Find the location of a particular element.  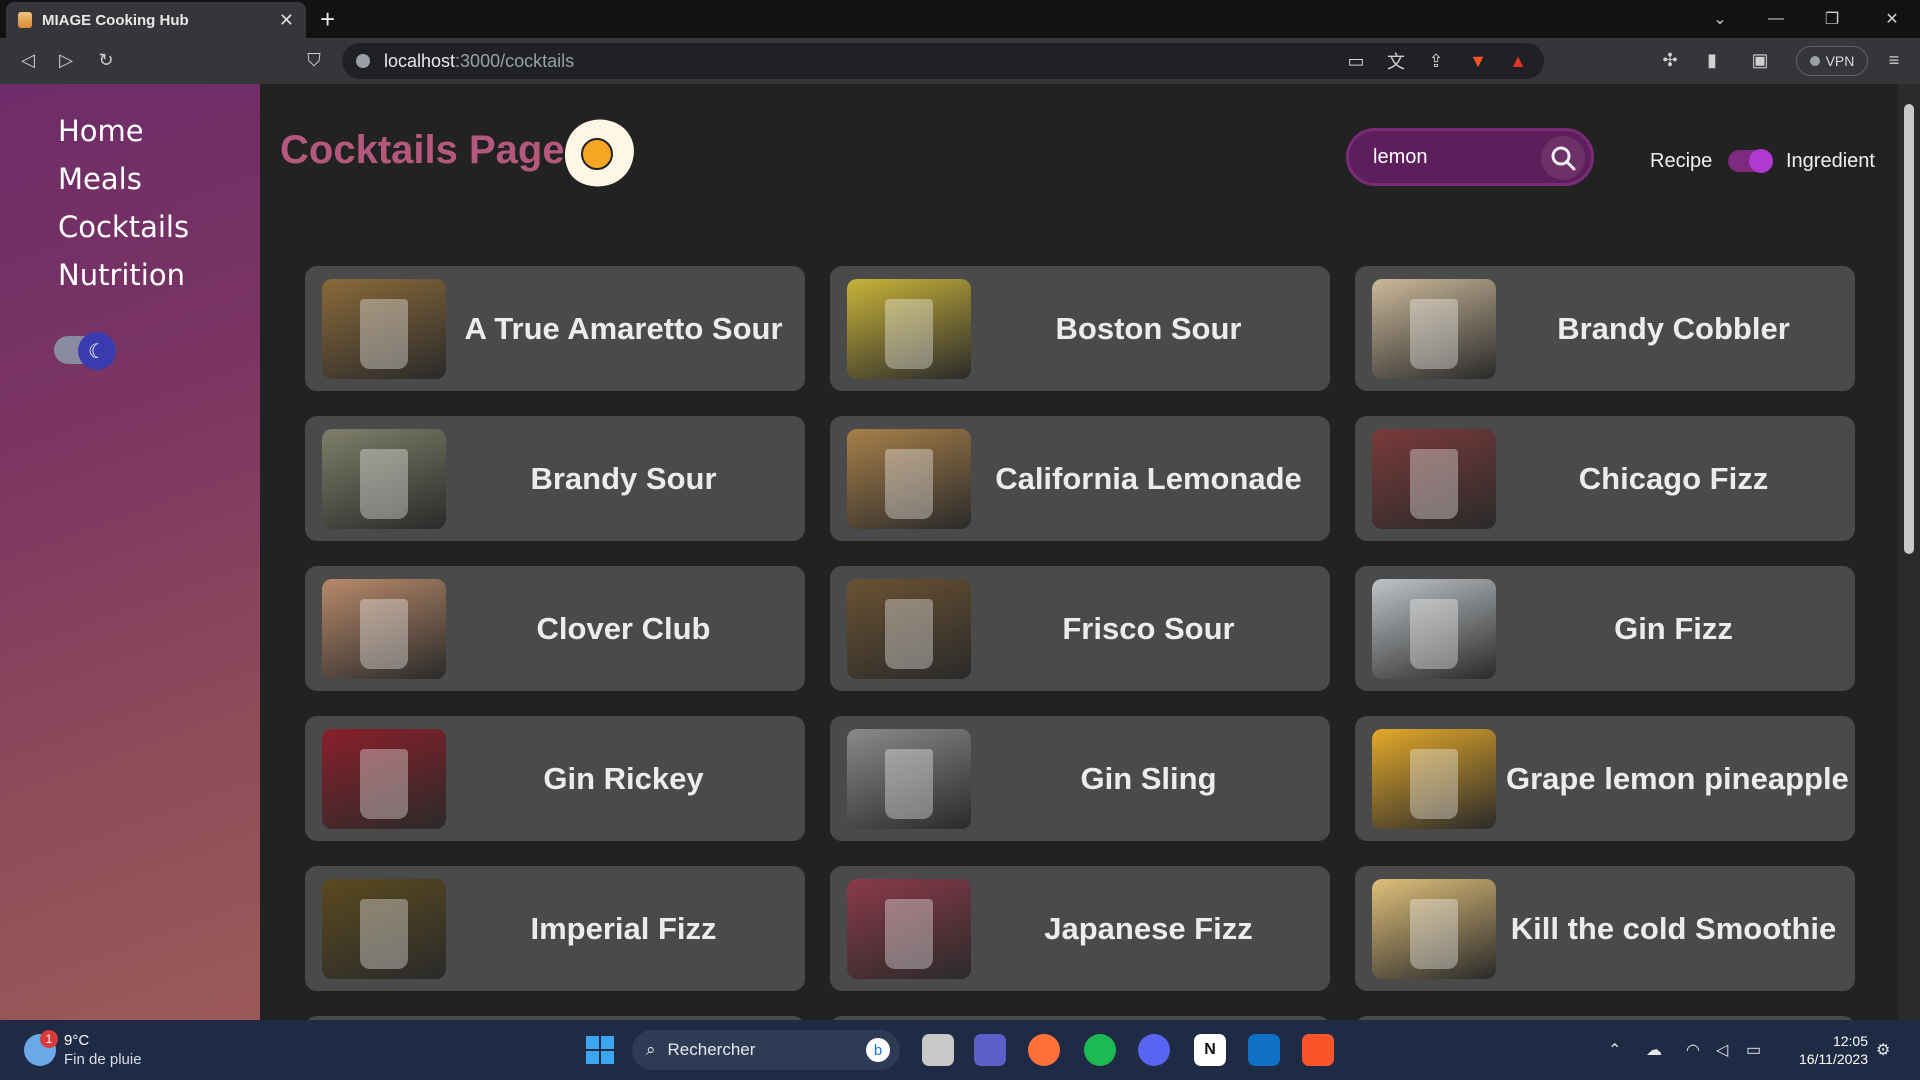

cocktail-card: Imperial Fizz is located at coordinates (555, 928).